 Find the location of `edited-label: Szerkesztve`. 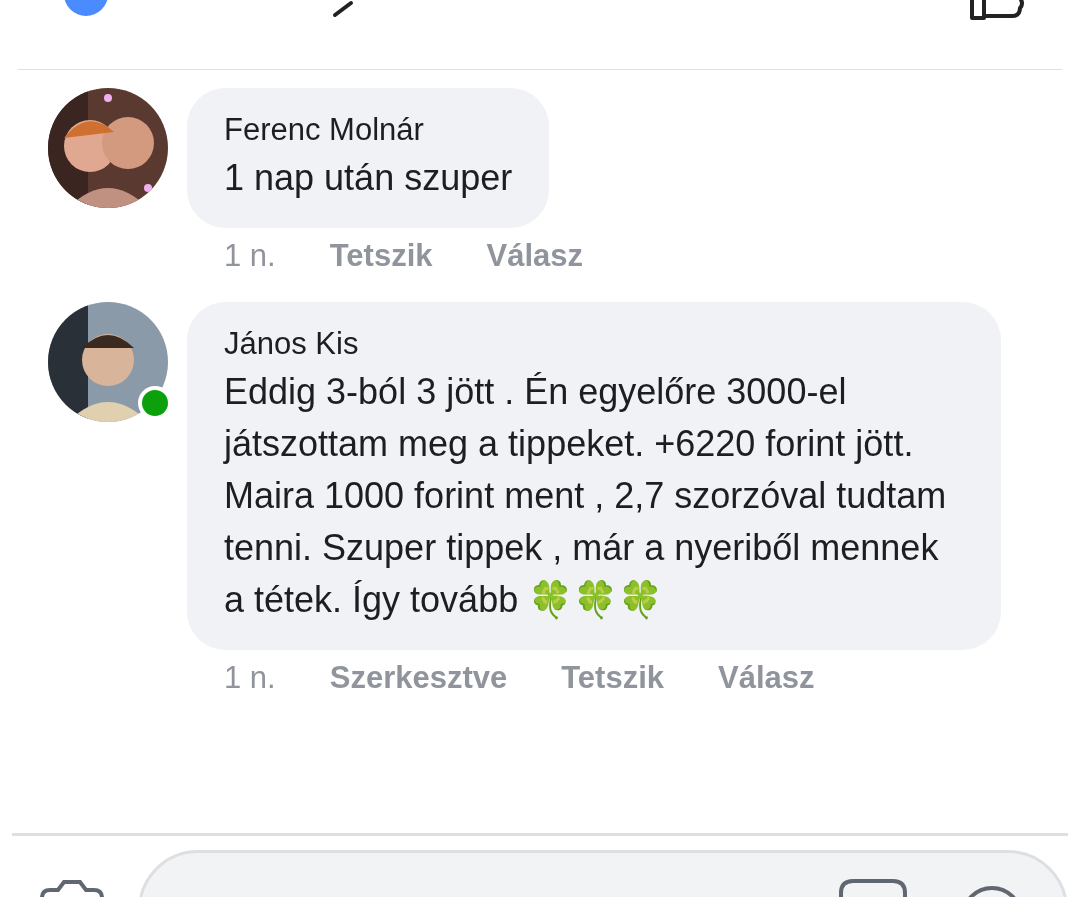

edited-label: Szerkesztve is located at coordinates (418, 678).